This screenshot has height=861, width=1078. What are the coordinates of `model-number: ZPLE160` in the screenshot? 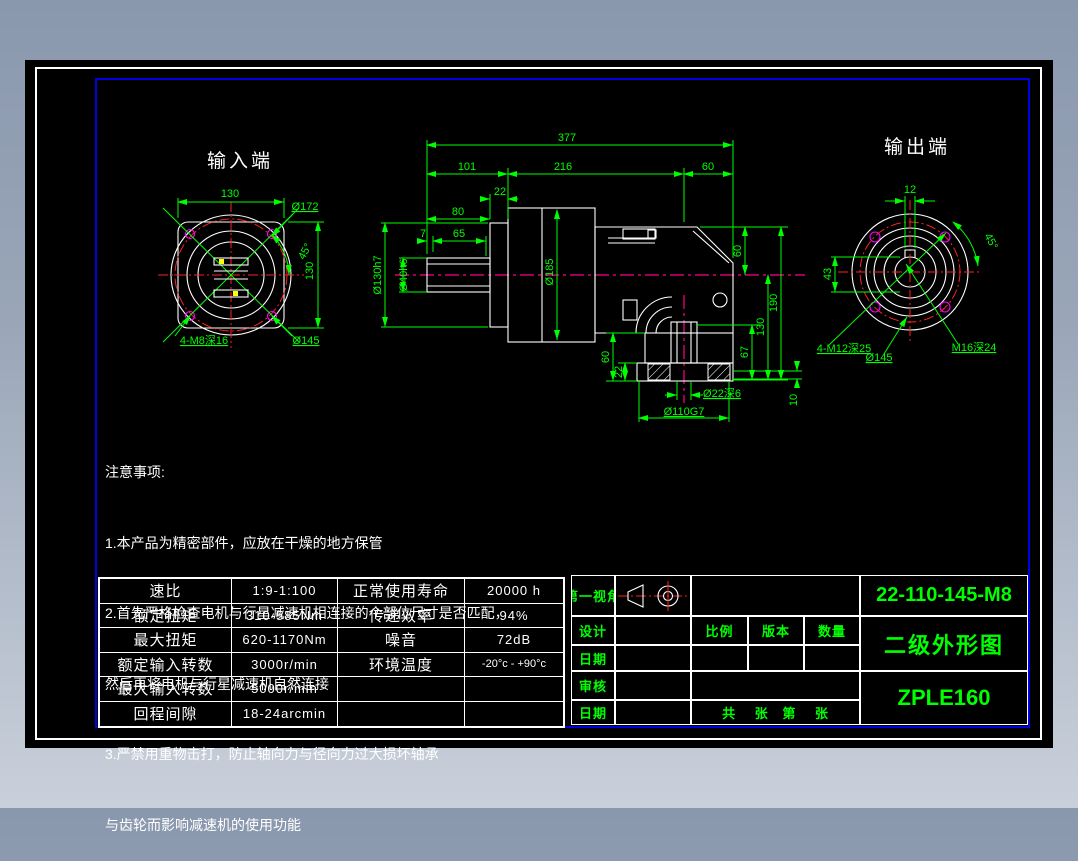 It's located at (944, 698).